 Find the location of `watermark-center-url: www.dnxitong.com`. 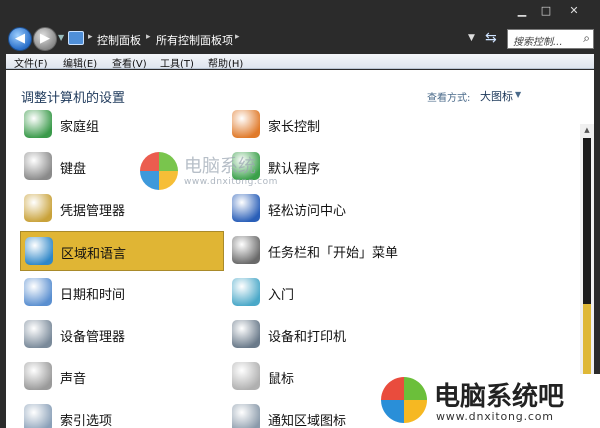

watermark-center-url: www.dnxitong.com is located at coordinates (231, 182).